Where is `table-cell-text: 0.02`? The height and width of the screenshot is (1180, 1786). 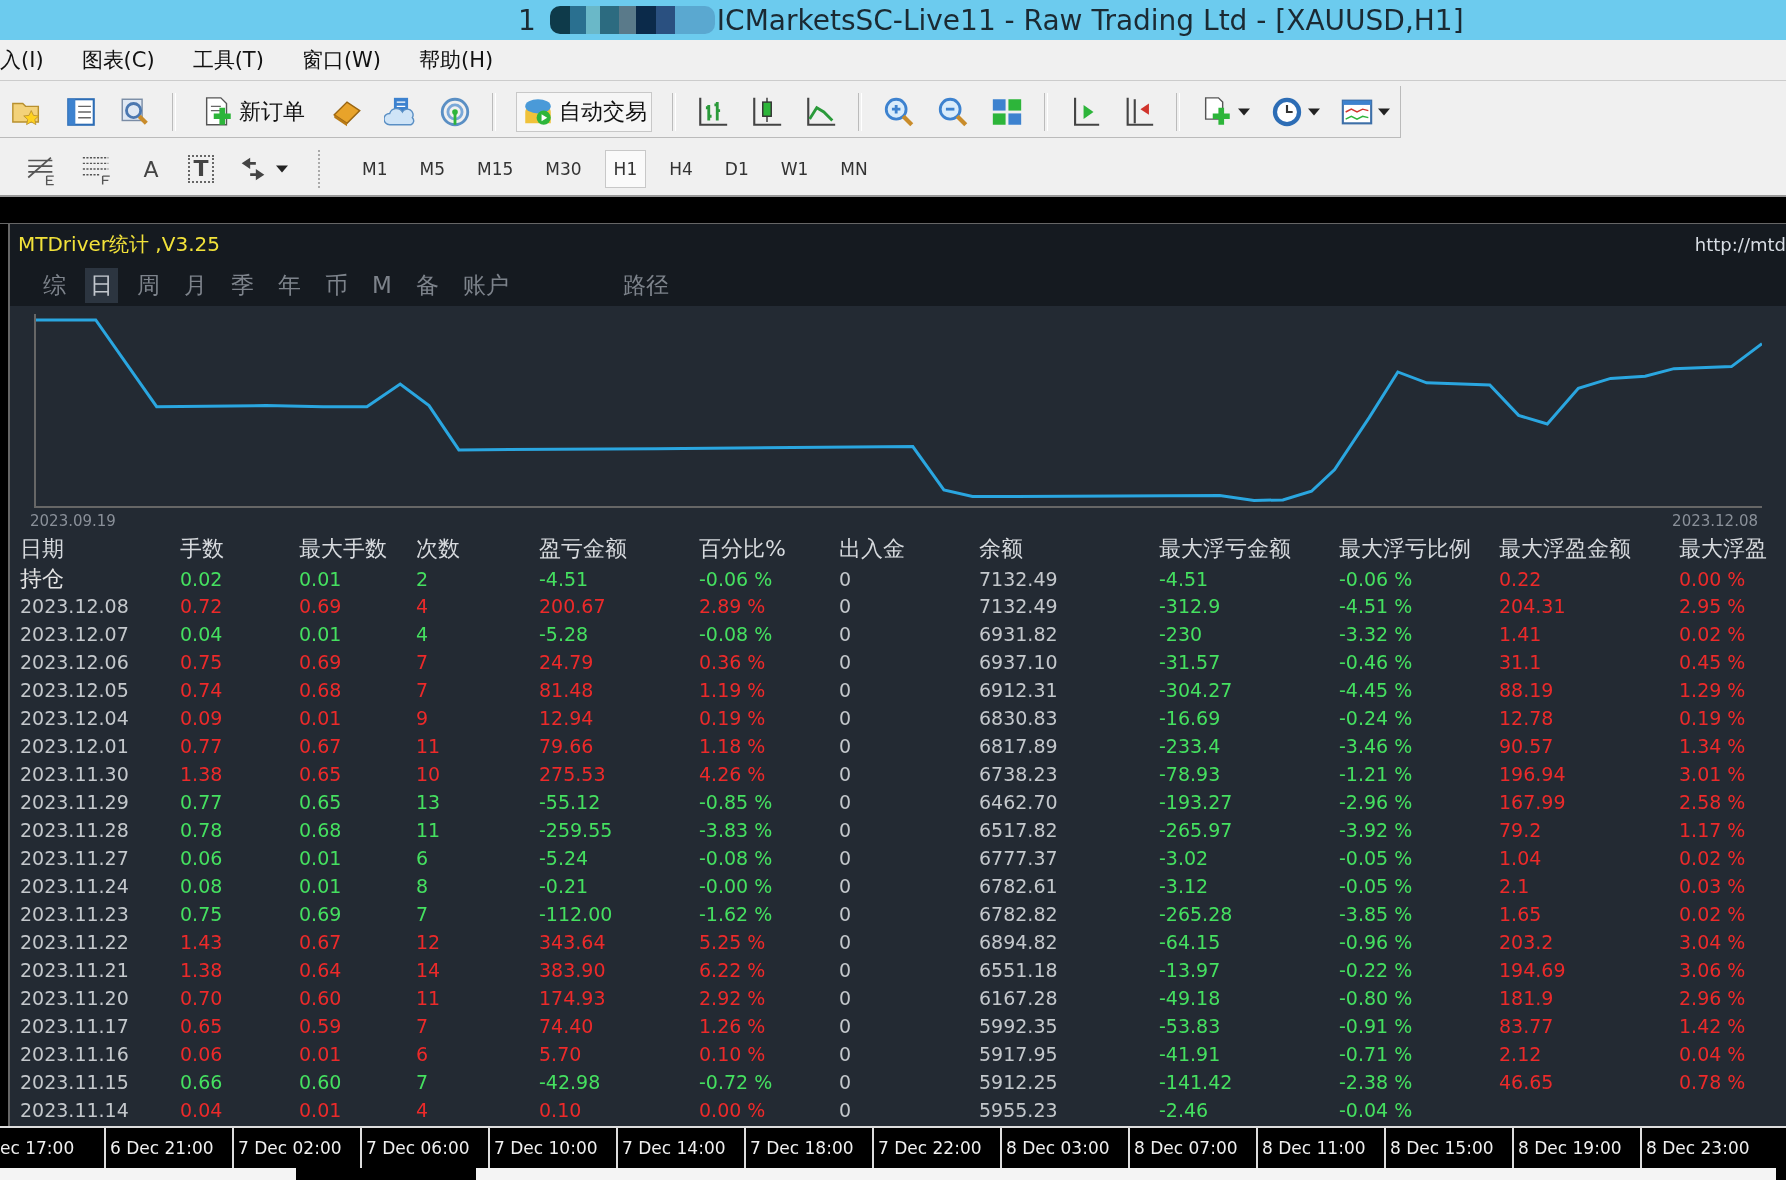 table-cell-text: 0.02 is located at coordinates (202, 579).